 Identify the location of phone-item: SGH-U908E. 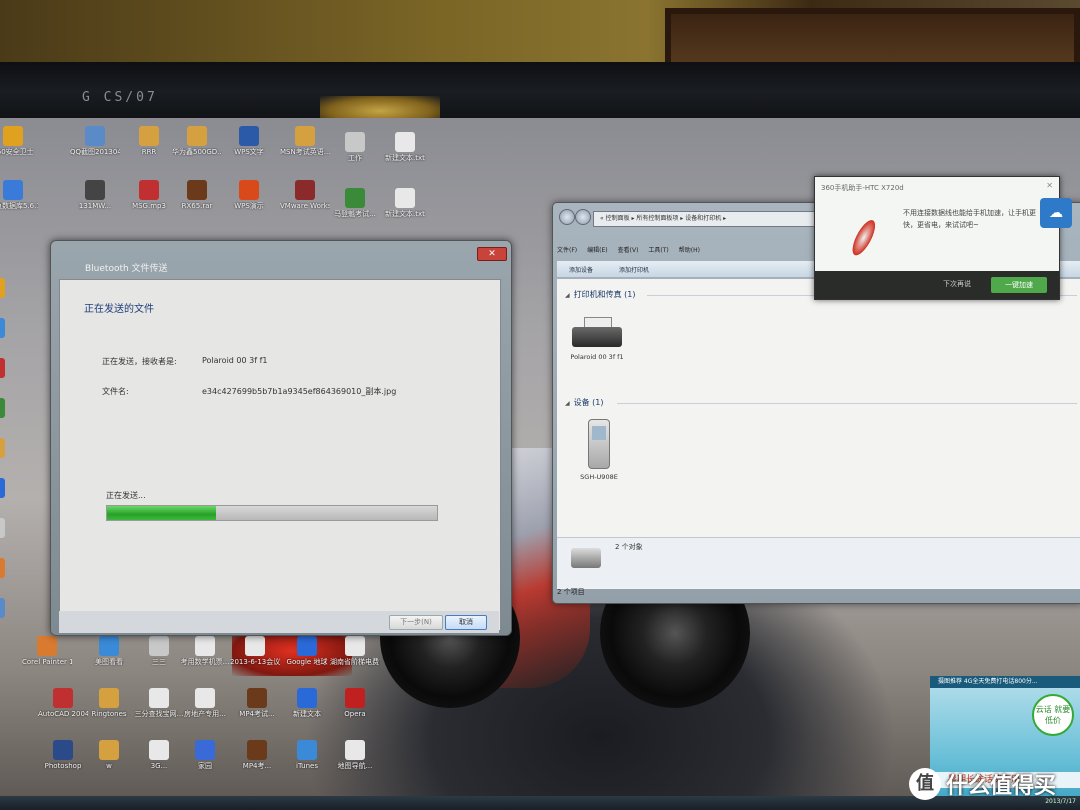
(599, 450).